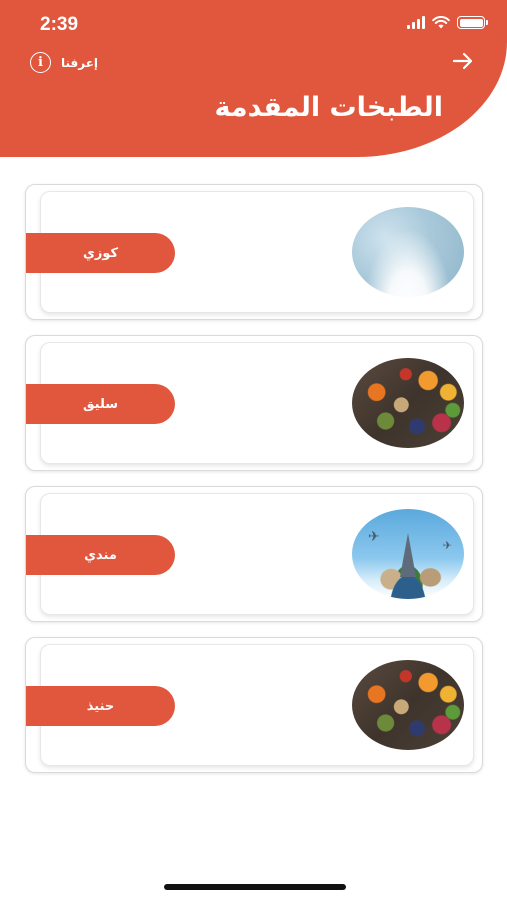 The image size is (507, 900). Describe the element at coordinates (328, 107) in the screenshot. I see `page-title: الطبخات المقدمة` at that location.